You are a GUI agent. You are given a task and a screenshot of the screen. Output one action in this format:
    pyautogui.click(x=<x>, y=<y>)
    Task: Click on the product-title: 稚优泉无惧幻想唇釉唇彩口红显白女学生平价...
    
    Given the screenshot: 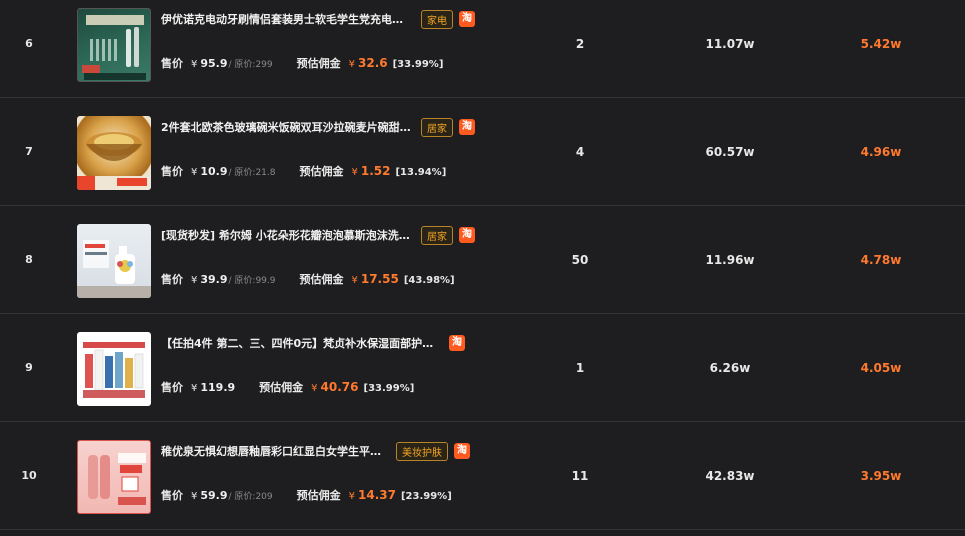 What is the action you would take?
    pyautogui.click(x=273, y=451)
    